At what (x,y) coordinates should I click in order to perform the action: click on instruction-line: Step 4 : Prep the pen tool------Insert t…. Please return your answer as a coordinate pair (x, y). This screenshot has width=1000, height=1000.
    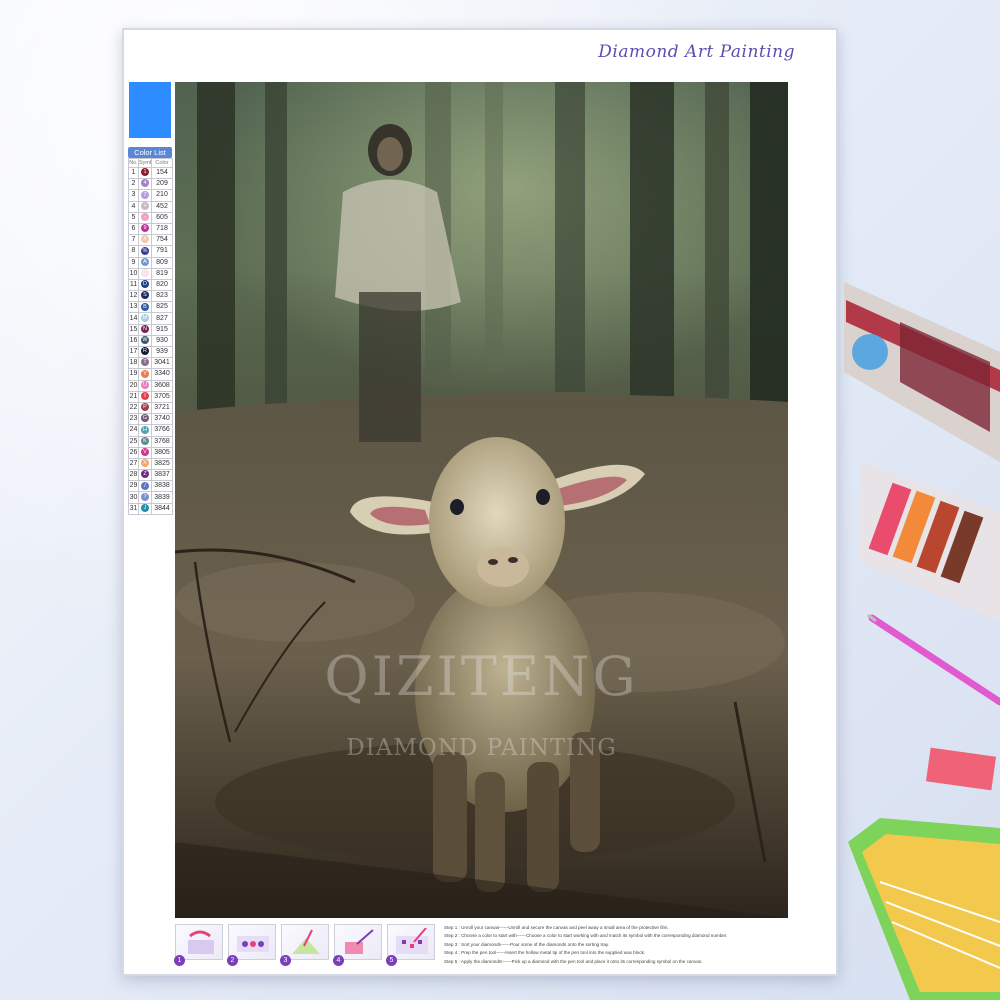
    Looking at the image, I should click on (545, 953).